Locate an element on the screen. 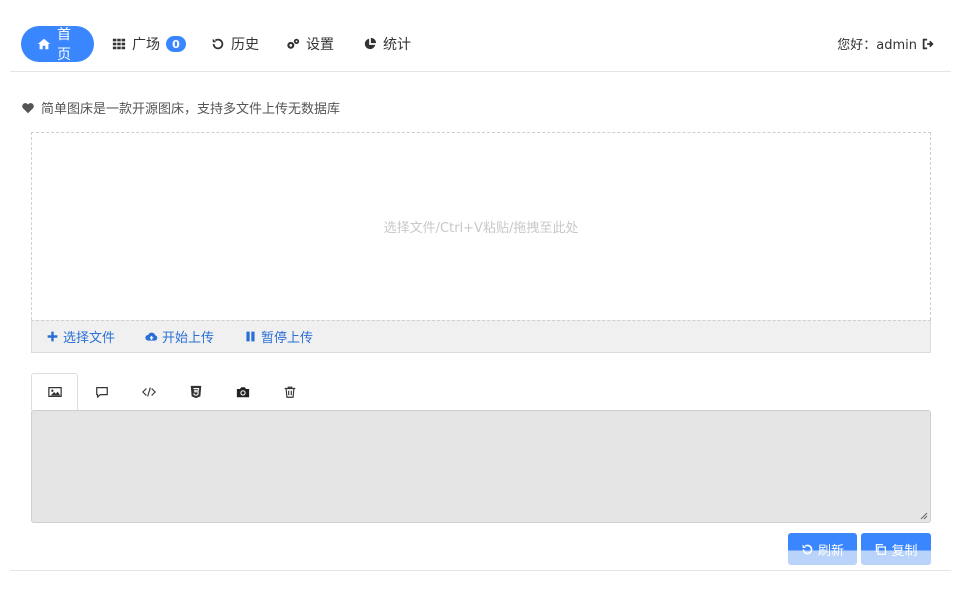 The image size is (969, 590). nav-history-label: 历史 is located at coordinates (245, 45).